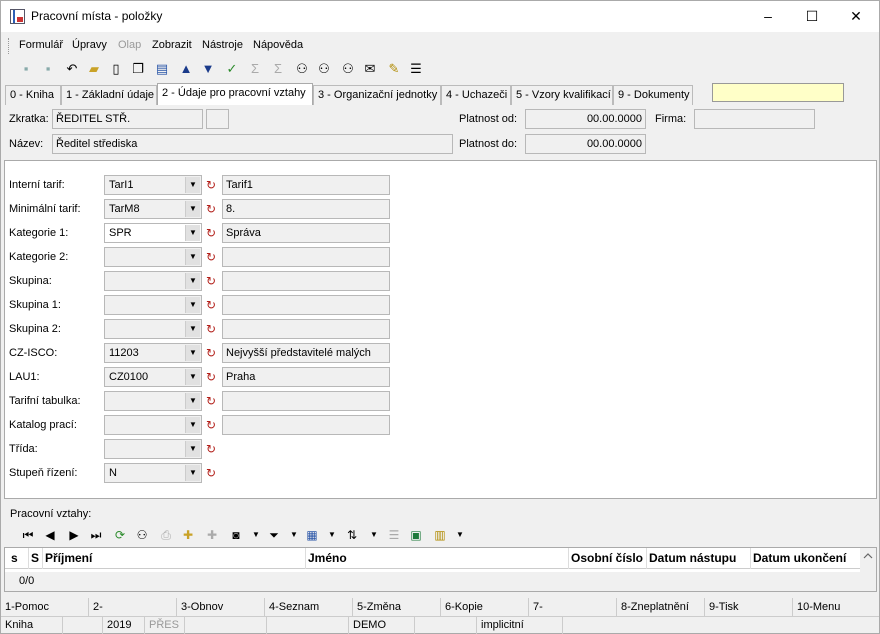 This screenshot has width=880, height=634. Describe the element at coordinates (812, 16) in the screenshot. I see `maximize-button: ☐` at that location.